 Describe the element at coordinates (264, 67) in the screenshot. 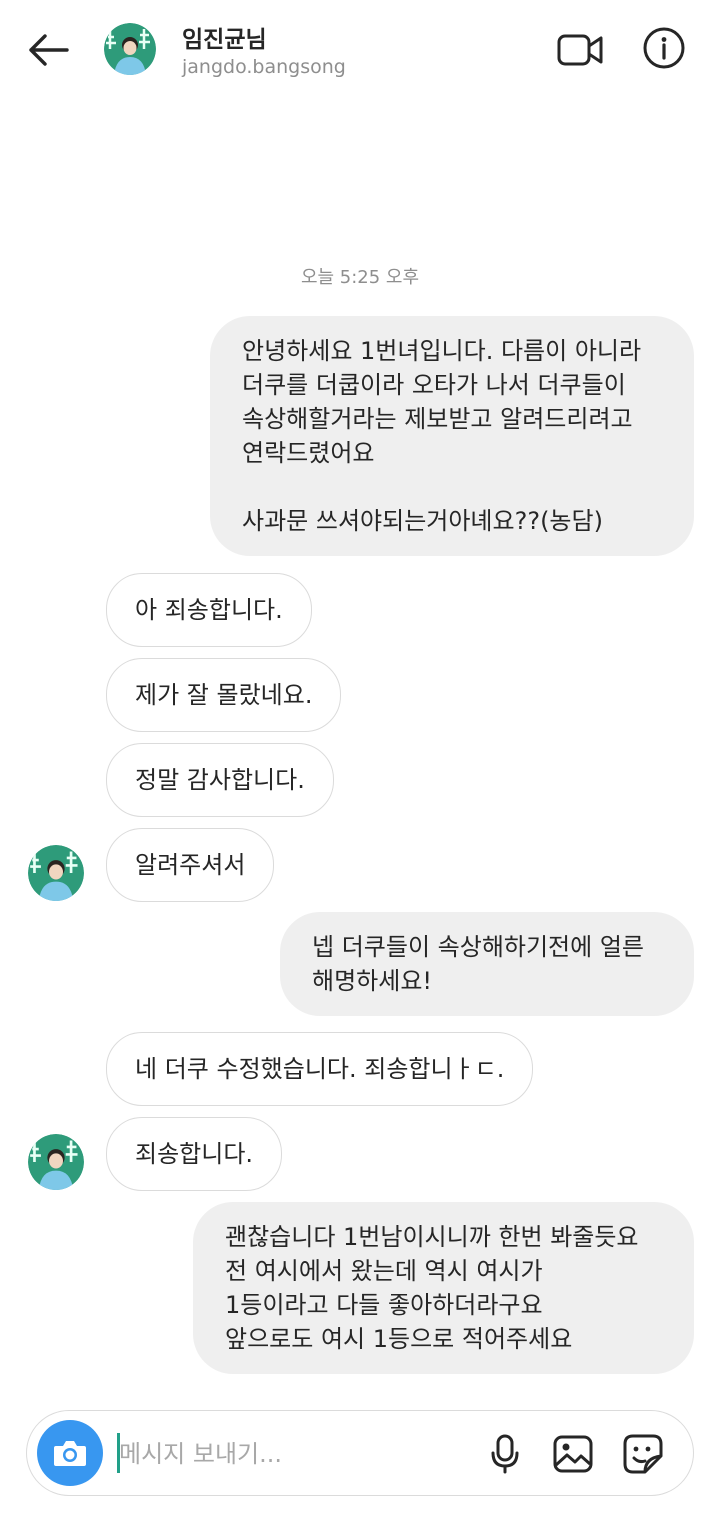

I see `contact-username: jangdo.bangsong` at that location.